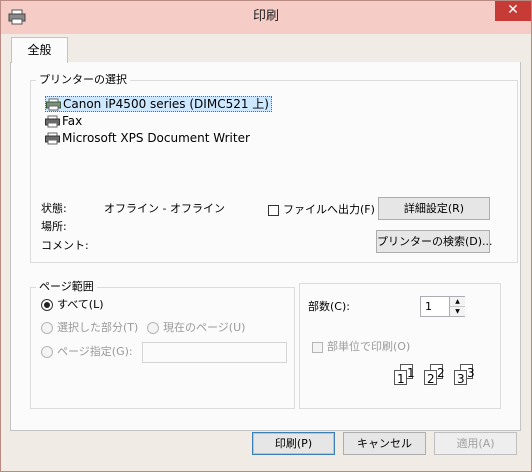  Describe the element at coordinates (52, 121) in the screenshot. I see `fax-printer-icon` at that location.